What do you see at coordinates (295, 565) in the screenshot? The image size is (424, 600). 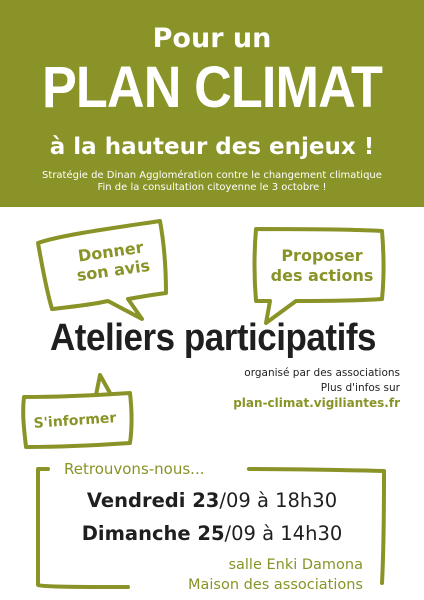 I see `event-salle: salle Enki Damona` at bounding box center [295, 565].